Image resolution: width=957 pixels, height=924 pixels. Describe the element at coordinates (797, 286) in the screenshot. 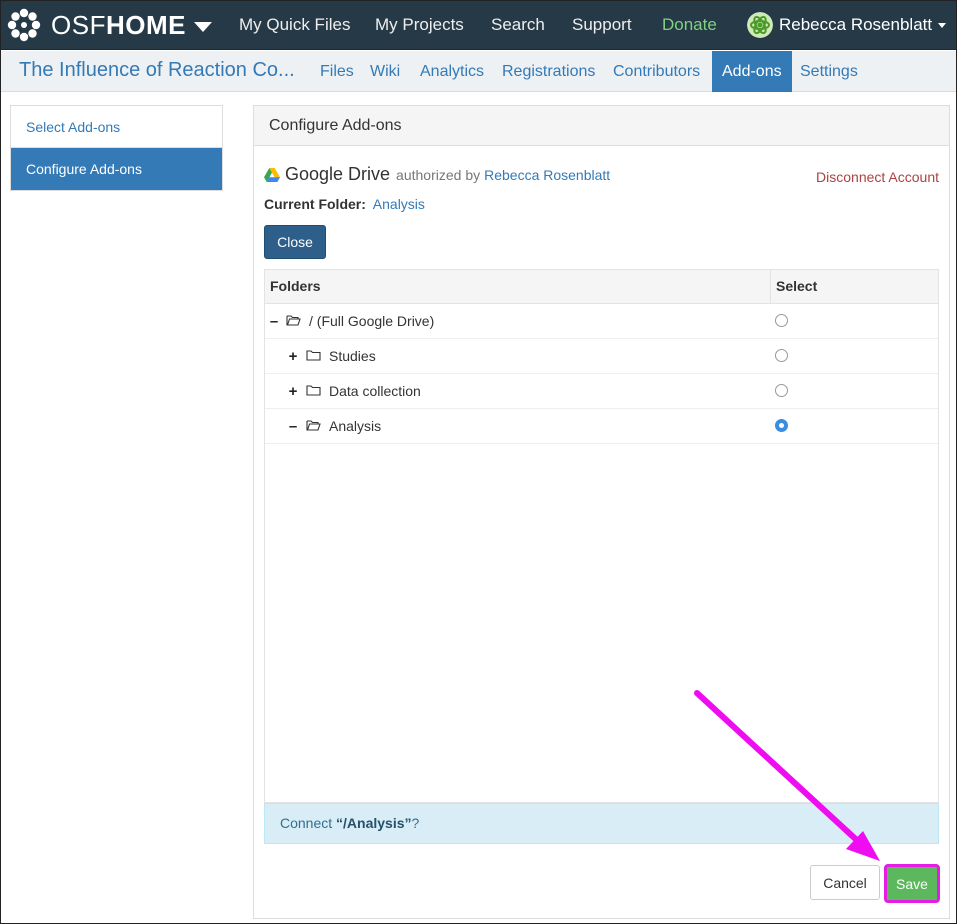

I see `col-select: Select` at that location.